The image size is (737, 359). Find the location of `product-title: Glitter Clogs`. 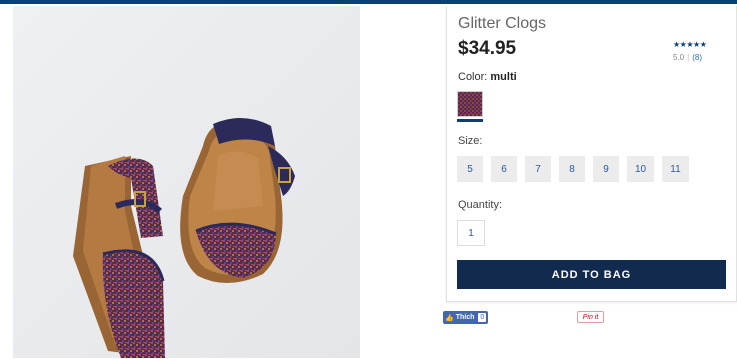

product-title: Glitter Clogs is located at coordinates (502, 23).